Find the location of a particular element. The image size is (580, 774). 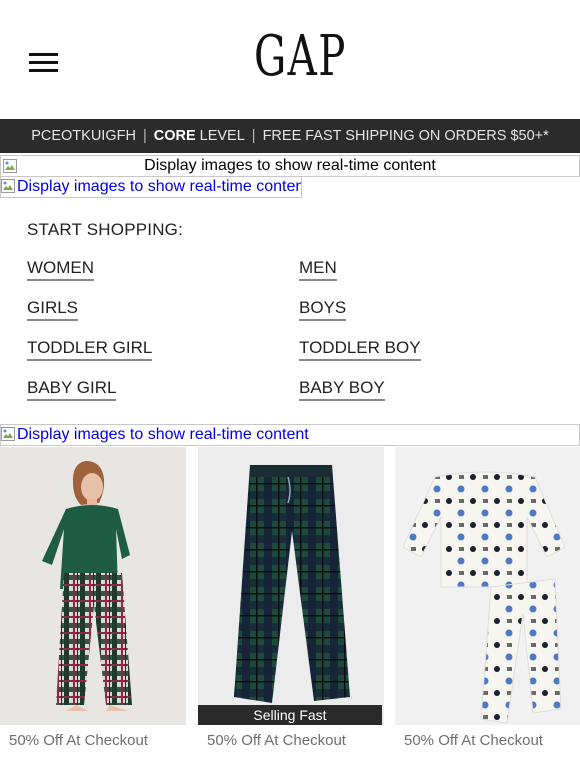

product-image-plaid-pants is located at coordinates (291, 586).